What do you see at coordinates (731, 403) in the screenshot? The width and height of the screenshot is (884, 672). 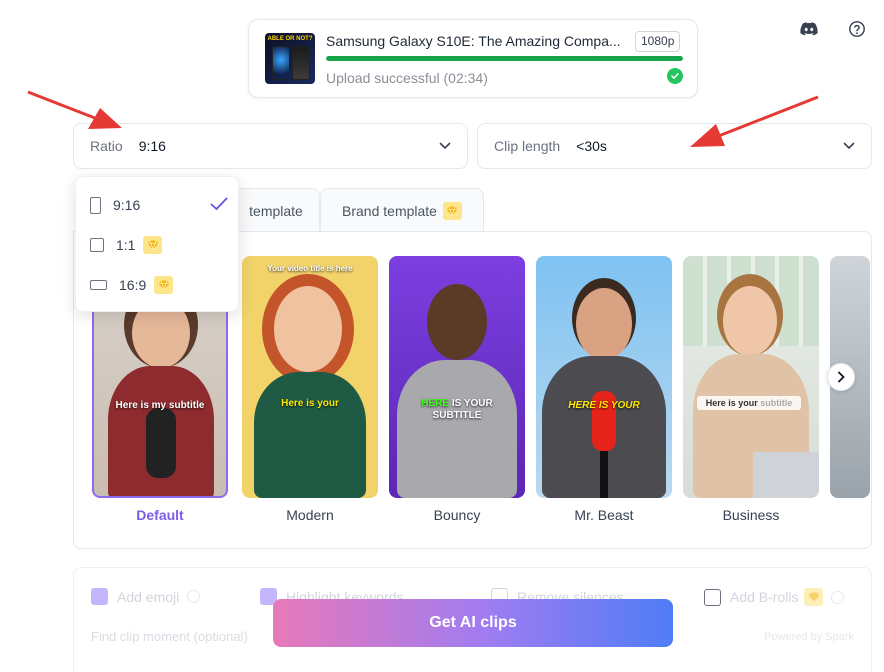 I see `subtitle-text: Here is your` at bounding box center [731, 403].